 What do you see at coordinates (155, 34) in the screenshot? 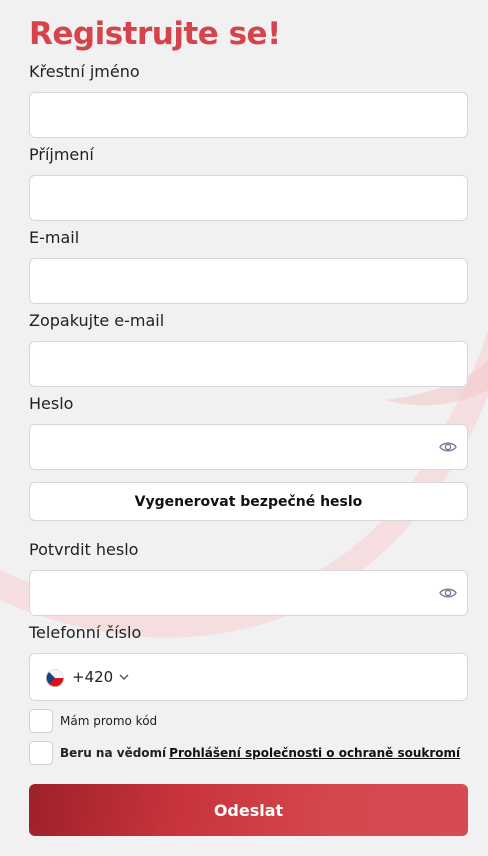
I see `page-title: Registrujte se!` at bounding box center [155, 34].